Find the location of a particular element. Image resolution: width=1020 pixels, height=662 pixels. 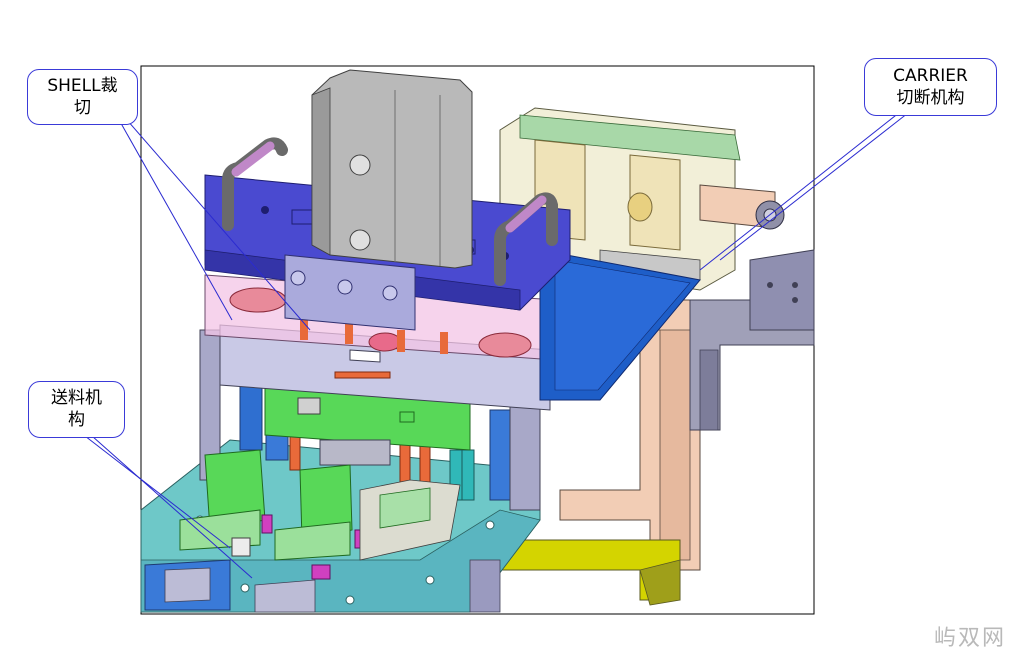

callout-feed-mechanism: 送料机 构 is located at coordinates (76, 409).